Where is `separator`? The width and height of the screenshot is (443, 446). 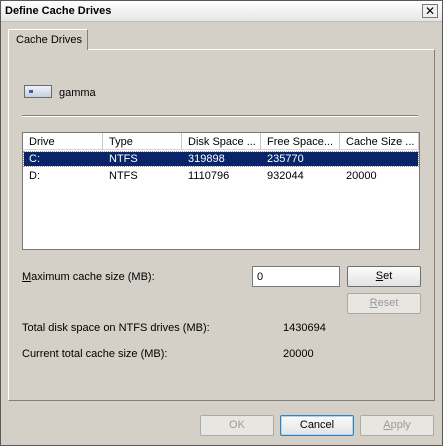 separator is located at coordinates (220, 116).